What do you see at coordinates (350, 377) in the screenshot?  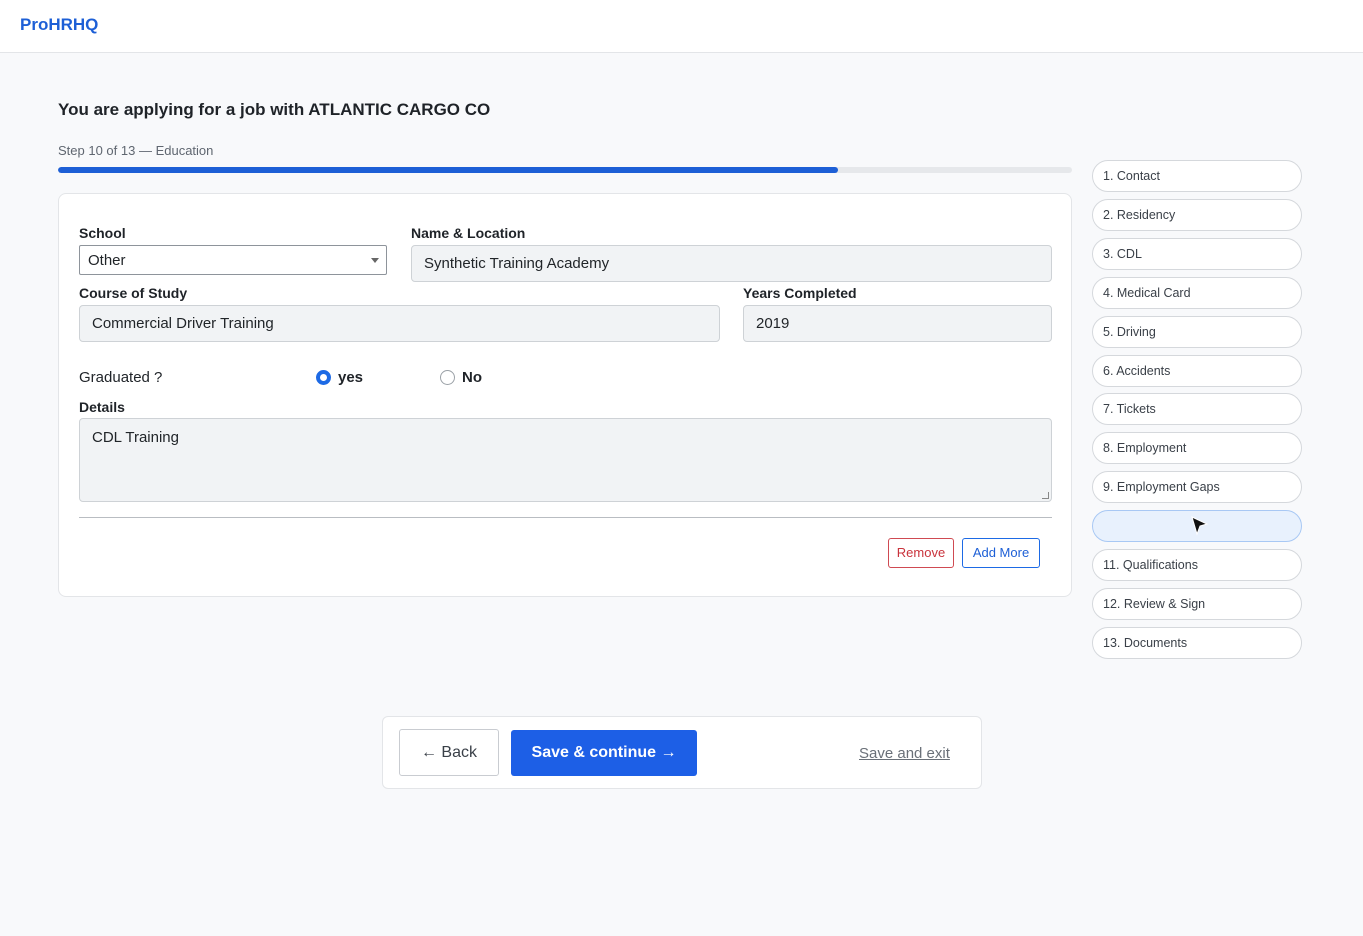 I see `graduated-yes-label: yes` at bounding box center [350, 377].